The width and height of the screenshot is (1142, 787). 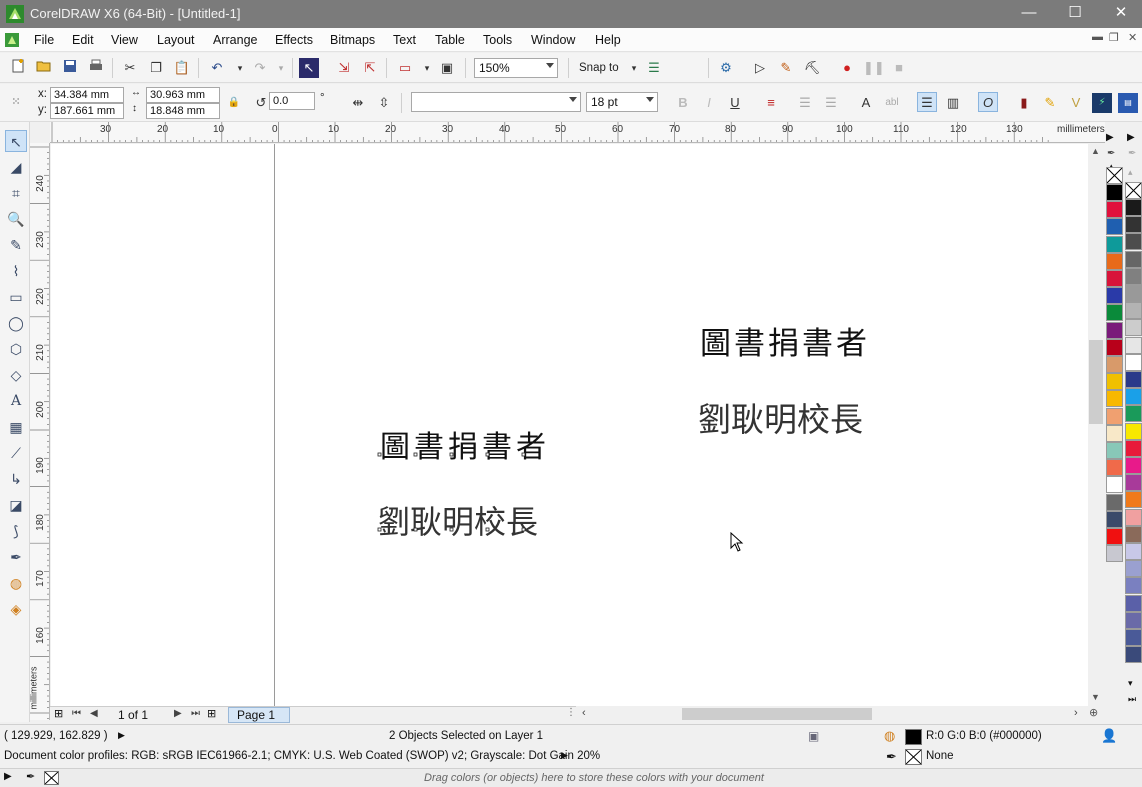 I want to click on edit-text-icon: abl, so click(x=892, y=103).